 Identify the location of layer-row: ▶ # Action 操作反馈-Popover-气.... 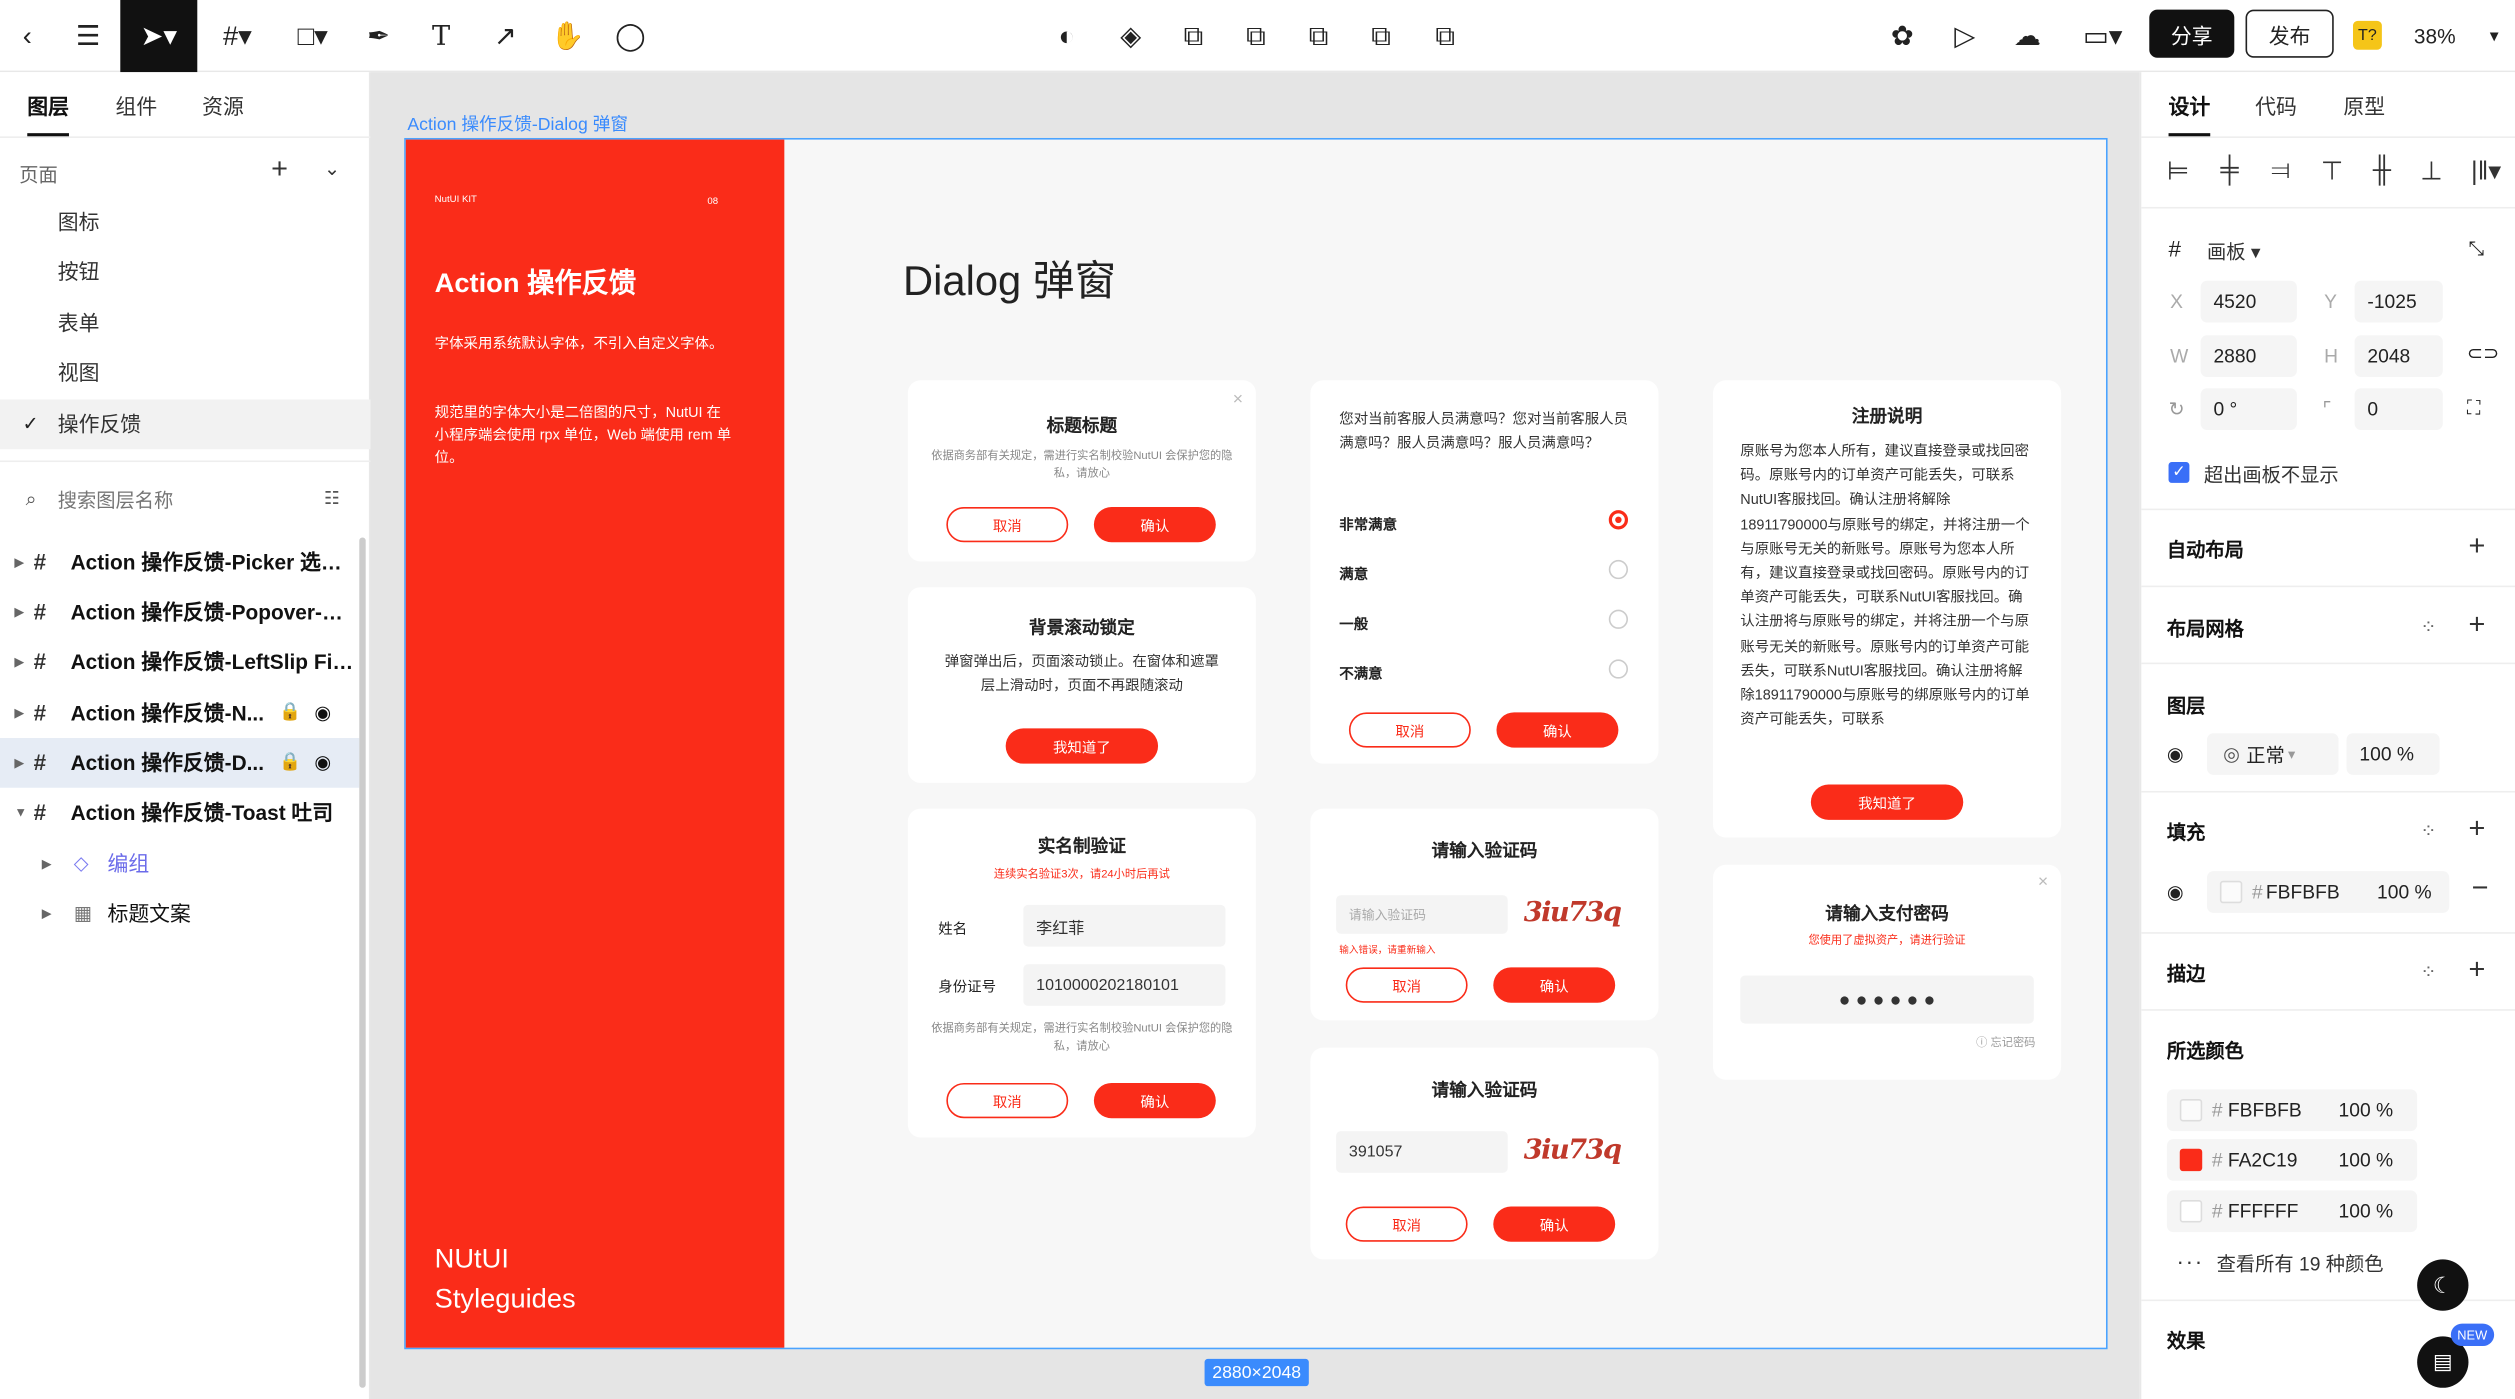
(179, 612).